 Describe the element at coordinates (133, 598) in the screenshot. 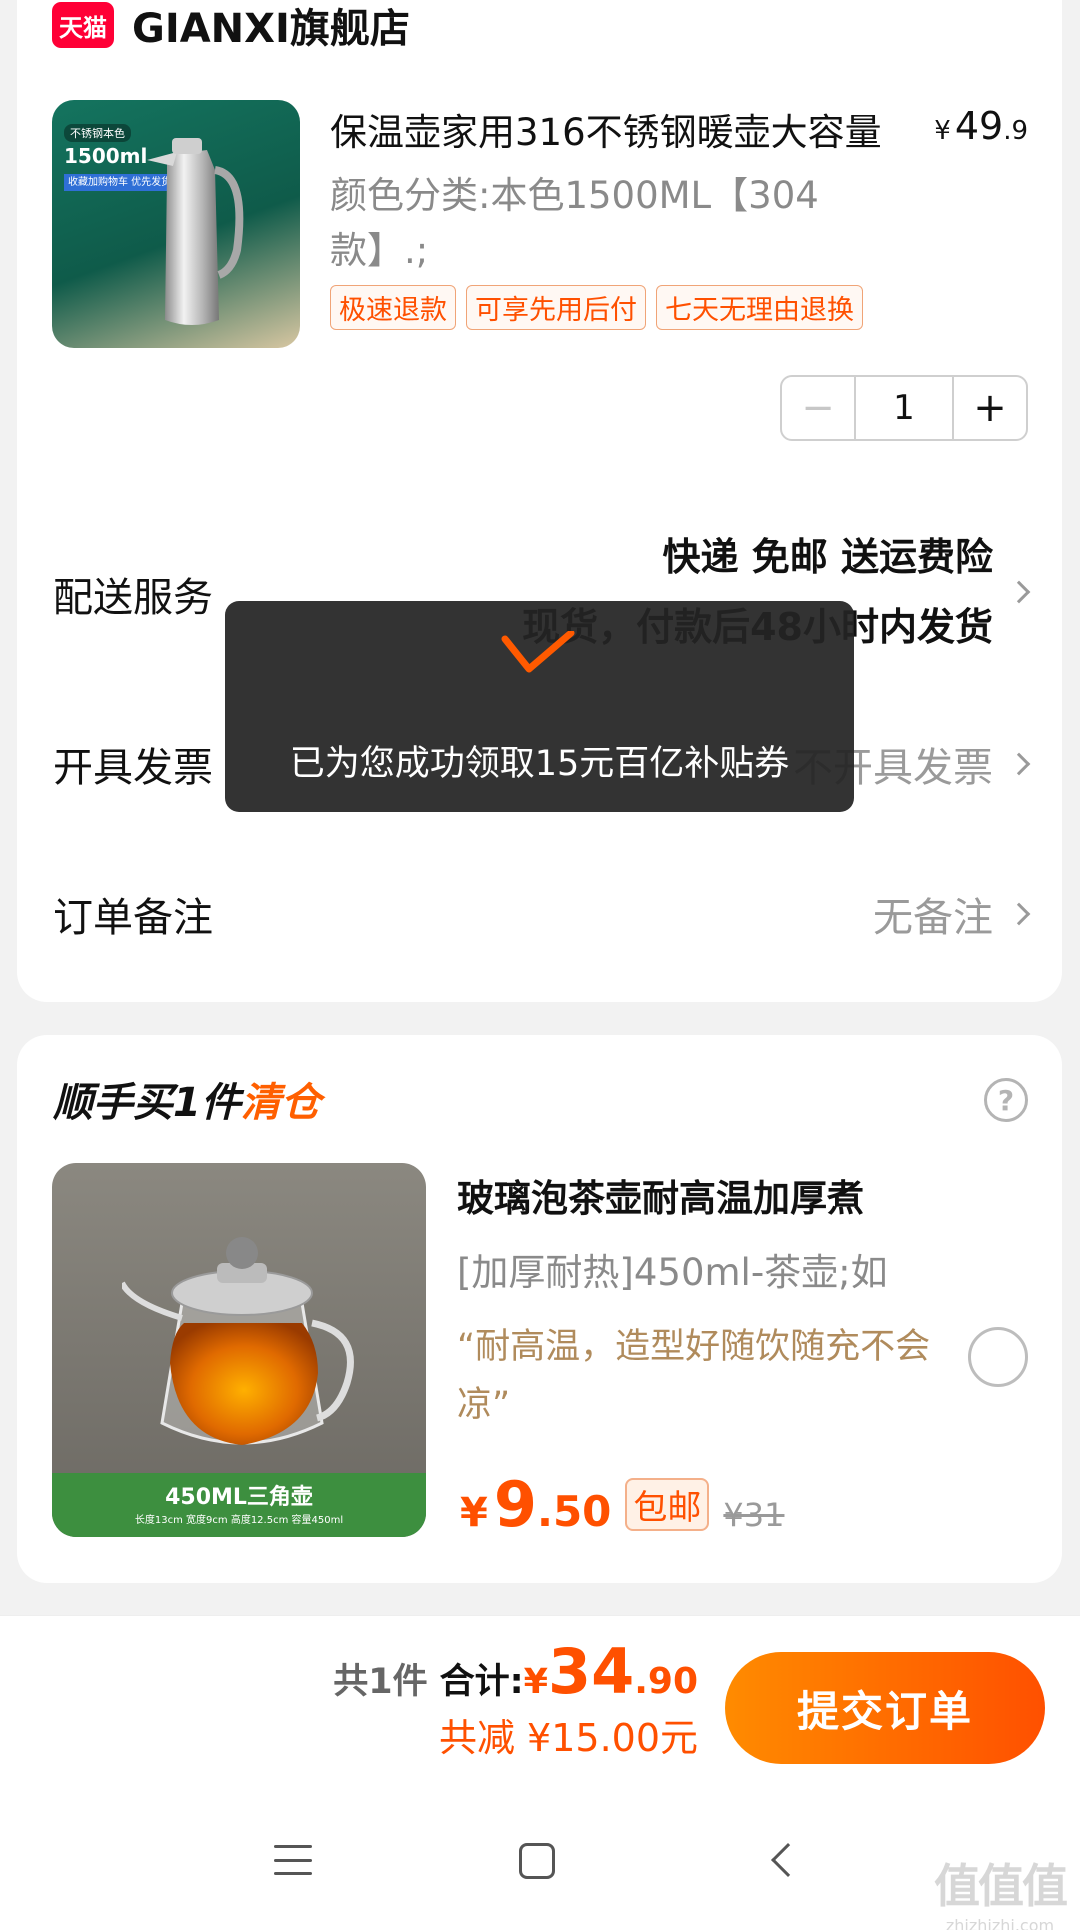

I see `delivery-label: 配送服务` at that location.